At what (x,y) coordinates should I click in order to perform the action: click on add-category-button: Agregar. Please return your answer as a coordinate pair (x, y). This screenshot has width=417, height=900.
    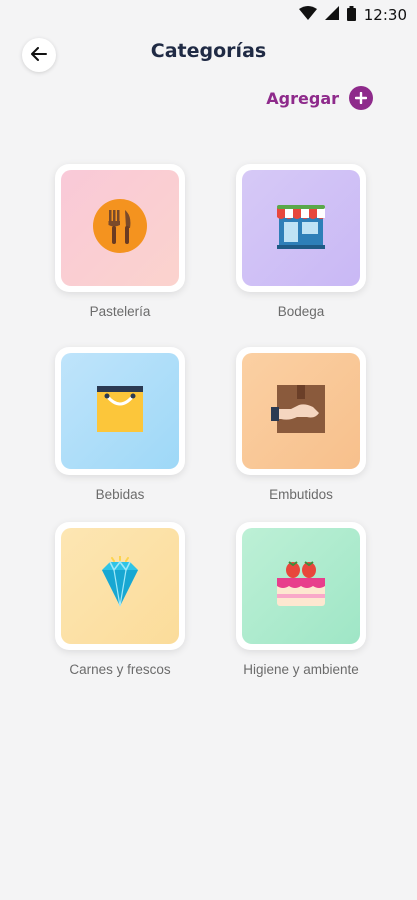
    Looking at the image, I should click on (319, 98).